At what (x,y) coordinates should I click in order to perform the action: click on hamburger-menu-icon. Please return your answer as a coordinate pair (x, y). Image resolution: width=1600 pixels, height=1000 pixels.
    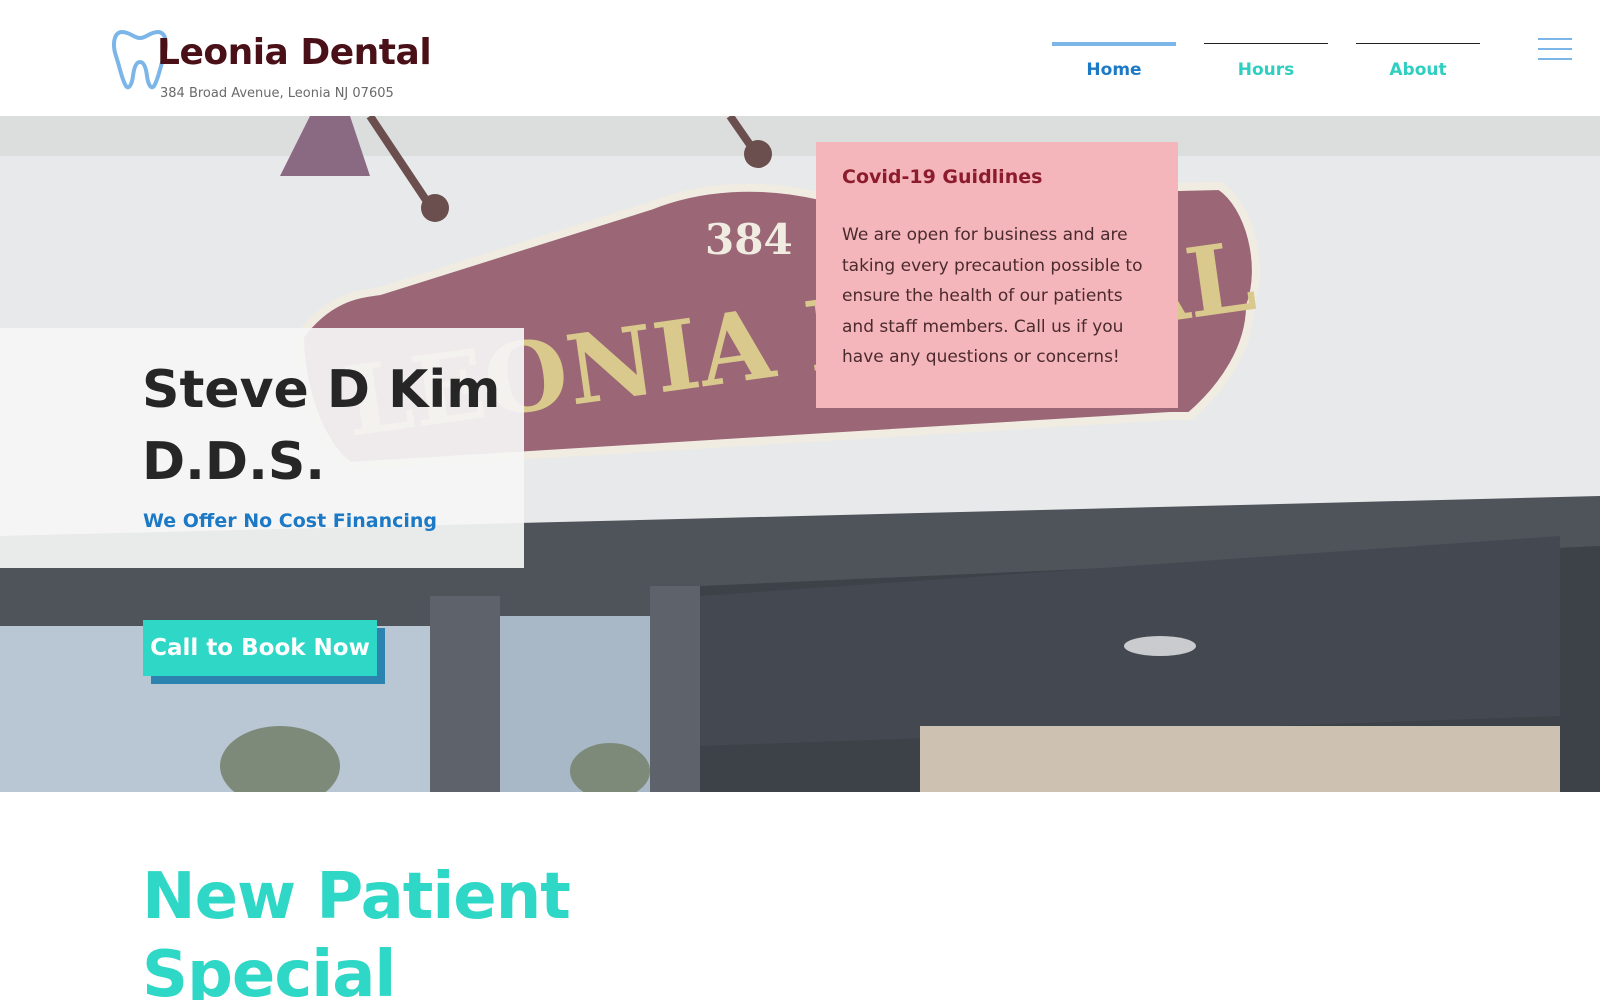
    Looking at the image, I should click on (1555, 50).